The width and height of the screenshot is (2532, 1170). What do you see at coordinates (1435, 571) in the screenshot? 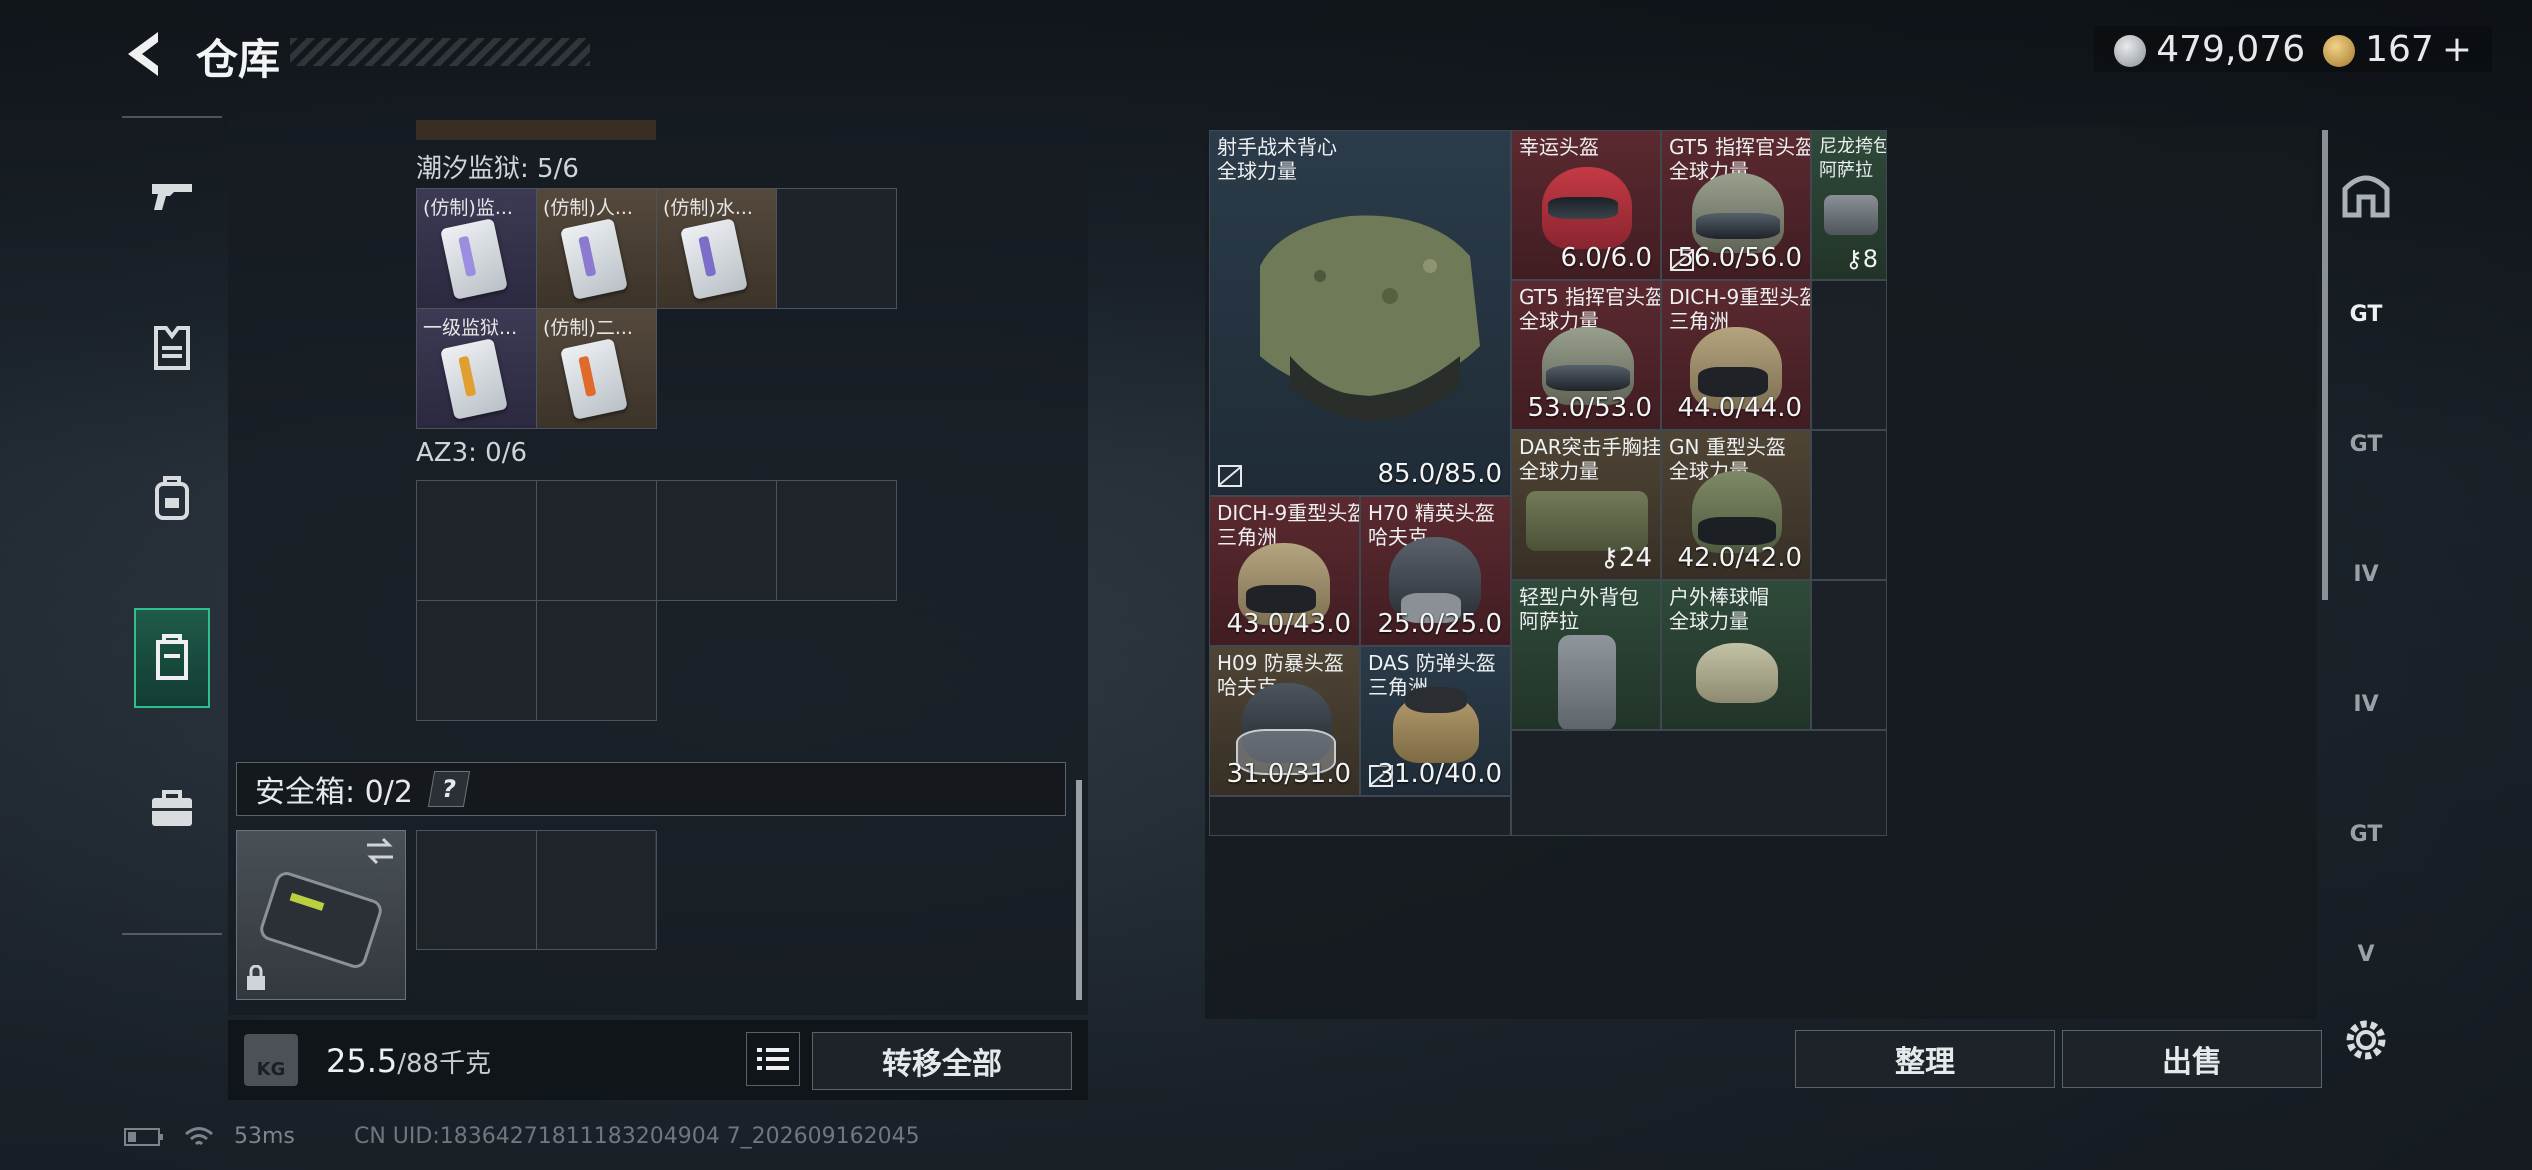
I see `storage-item: H70 精英头盔 哈夫克 25.0/25.0` at bounding box center [1435, 571].